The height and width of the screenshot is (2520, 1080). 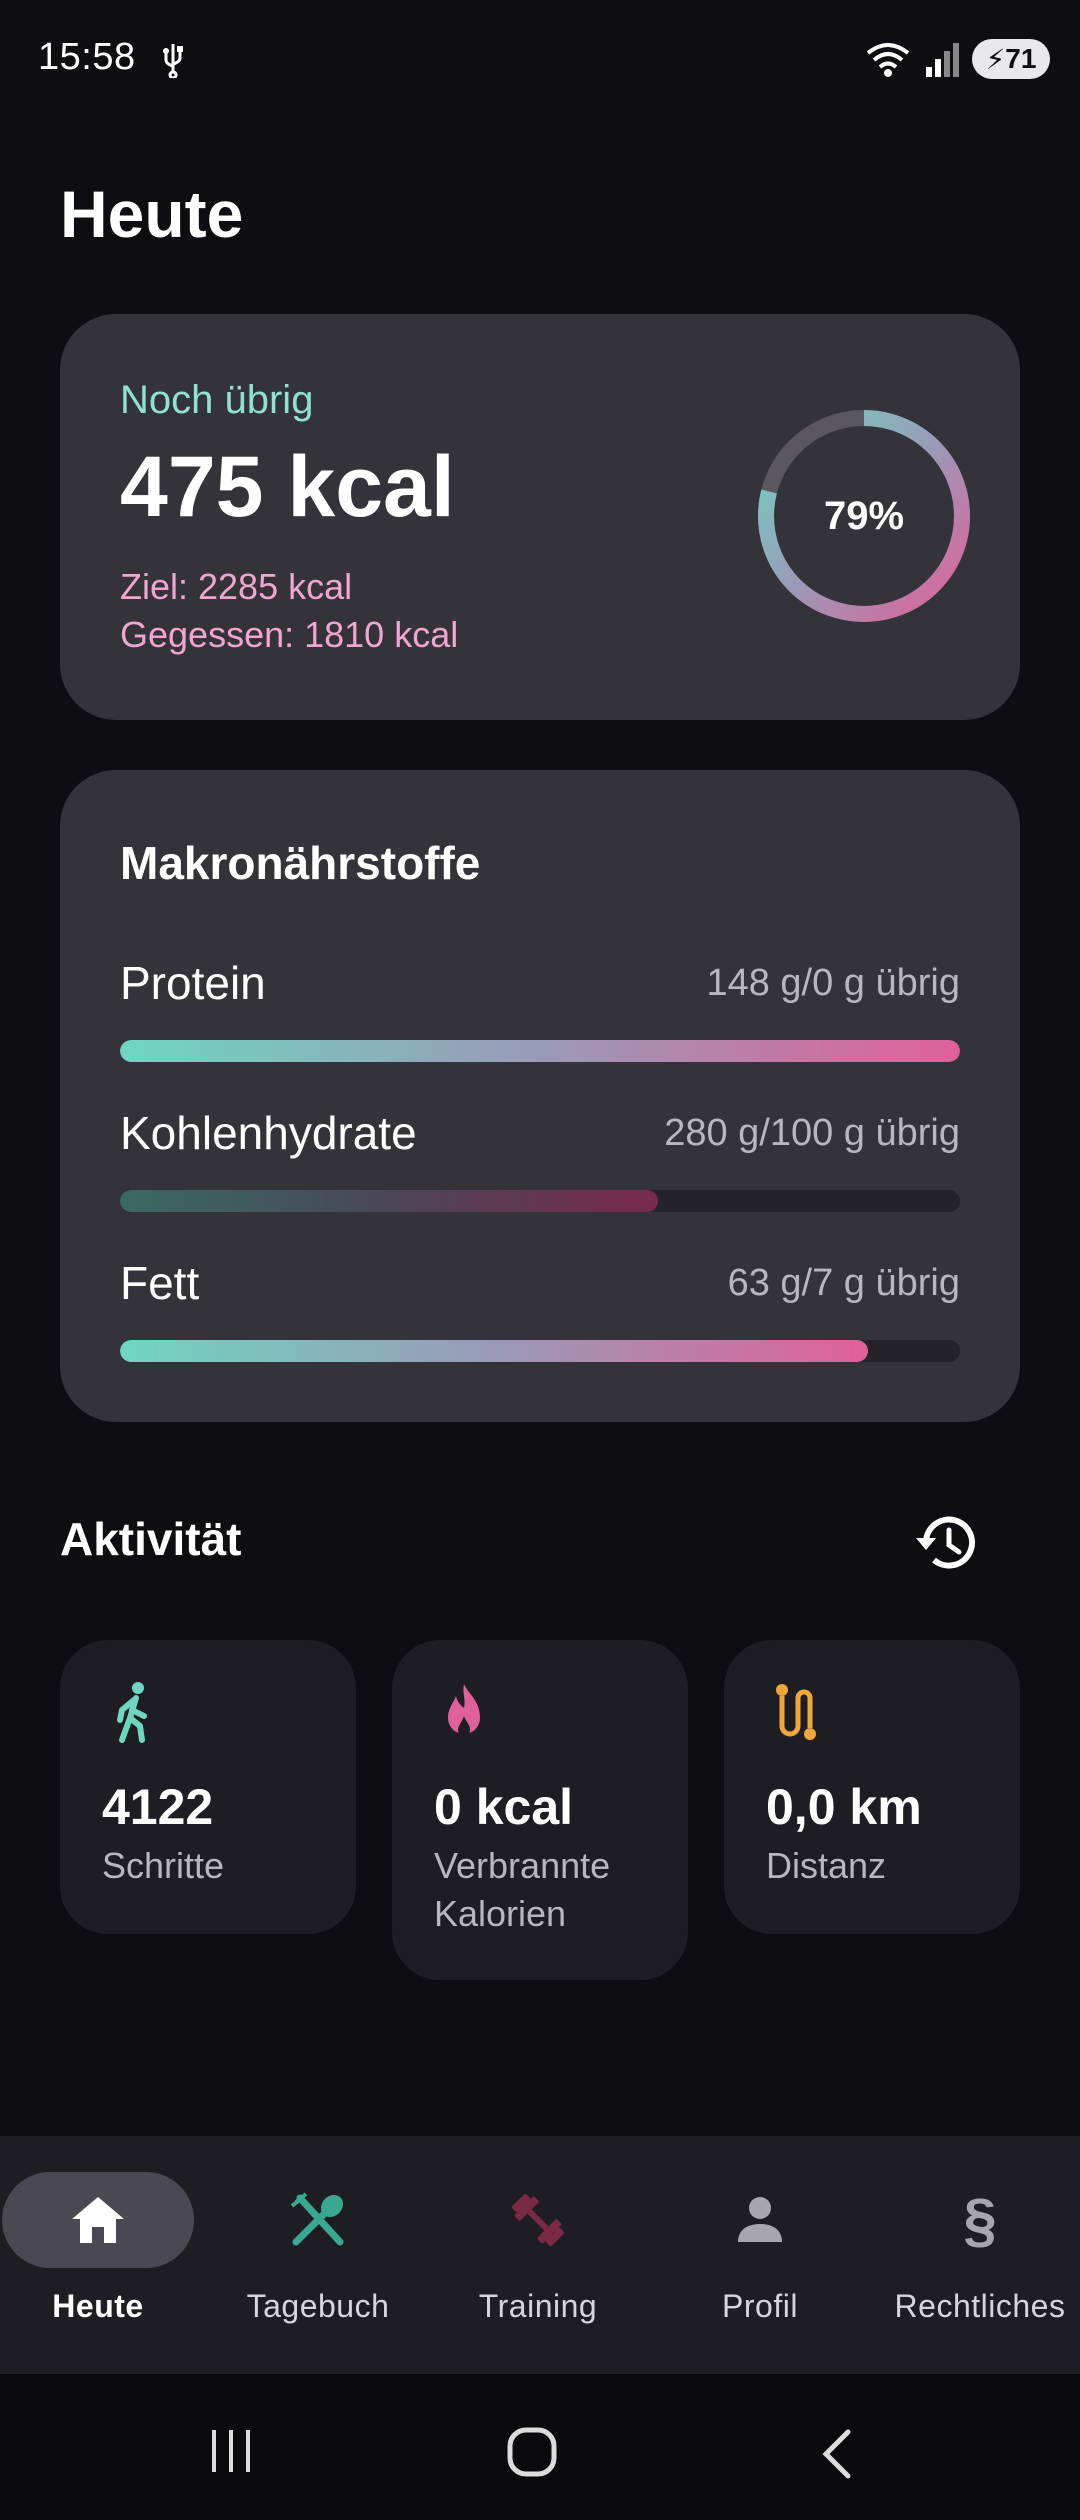 What do you see at coordinates (287, 487) in the screenshot?
I see `remaining-kcal: 475 kcal` at bounding box center [287, 487].